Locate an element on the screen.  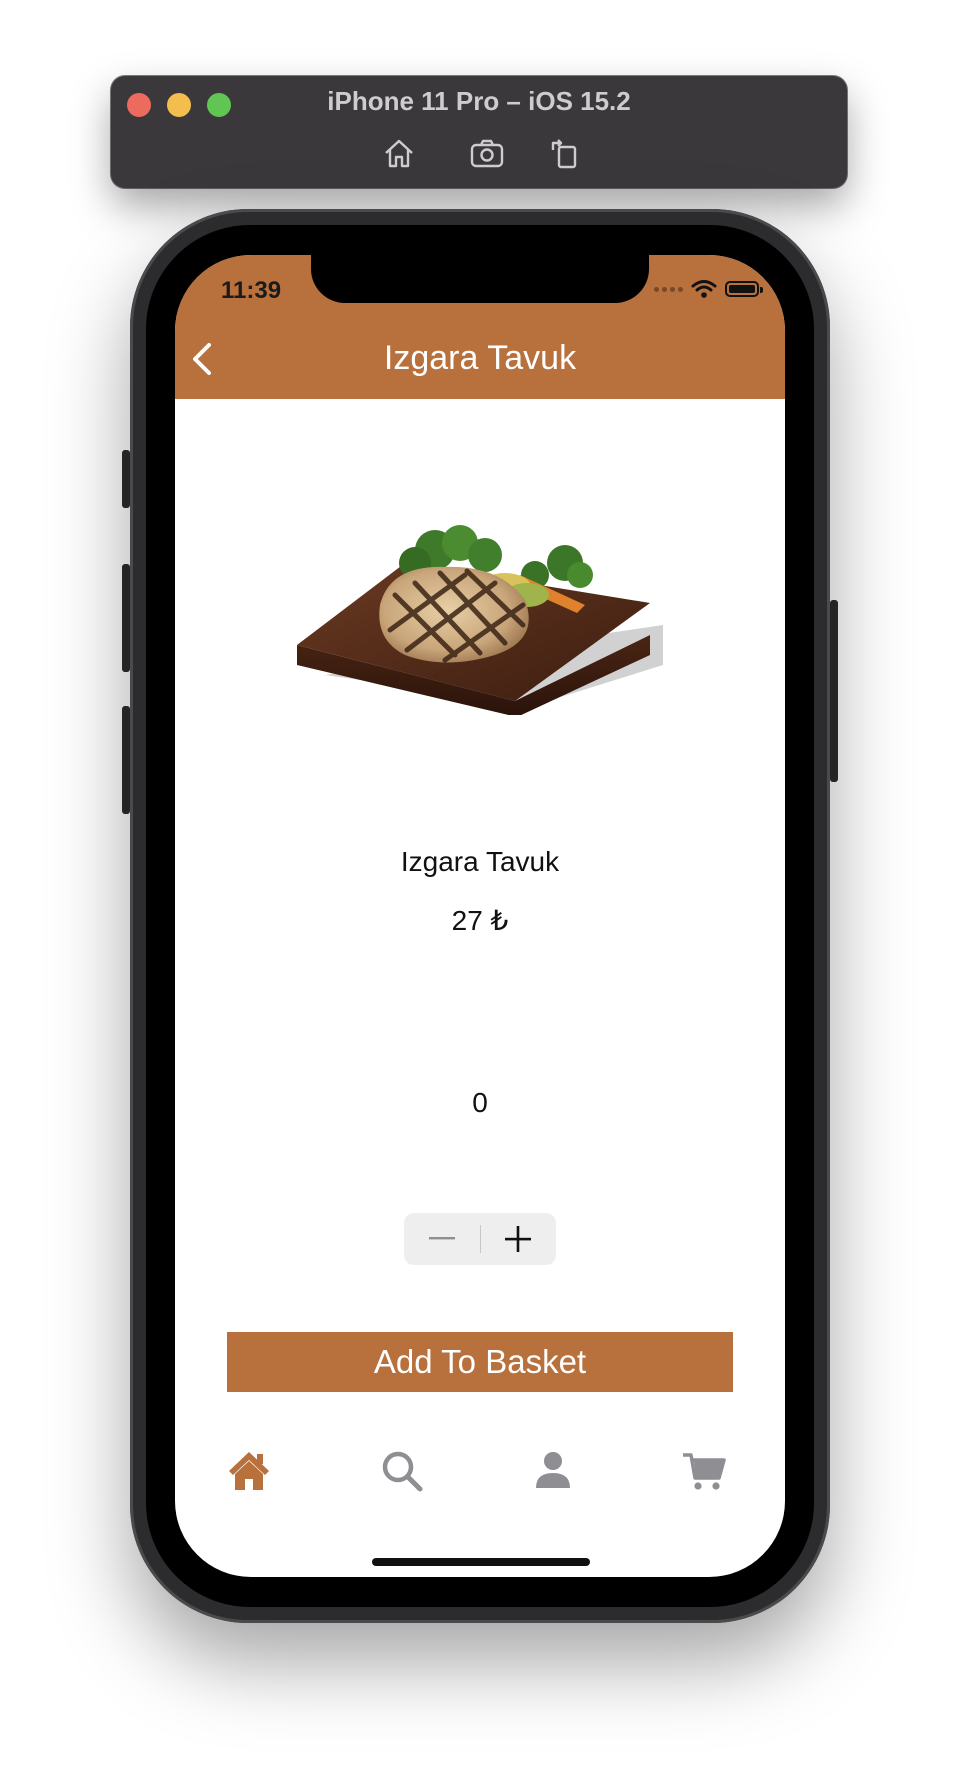
quantity-value: 0 is located at coordinates (480, 1102).